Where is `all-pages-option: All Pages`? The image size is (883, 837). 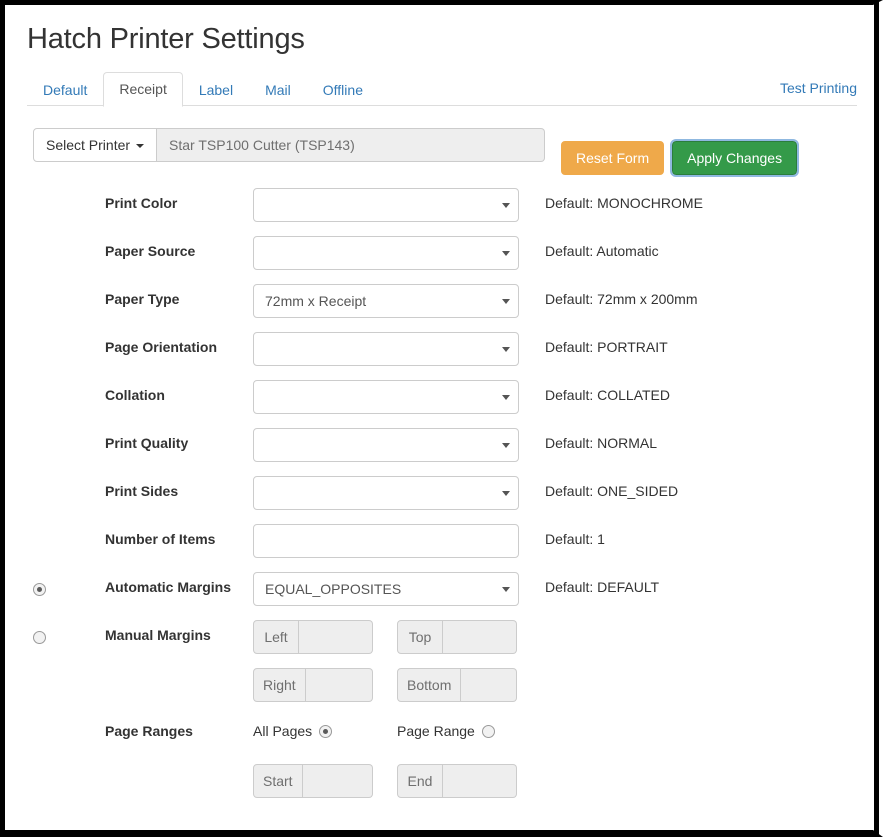
all-pages-option: All Pages is located at coordinates (325, 731).